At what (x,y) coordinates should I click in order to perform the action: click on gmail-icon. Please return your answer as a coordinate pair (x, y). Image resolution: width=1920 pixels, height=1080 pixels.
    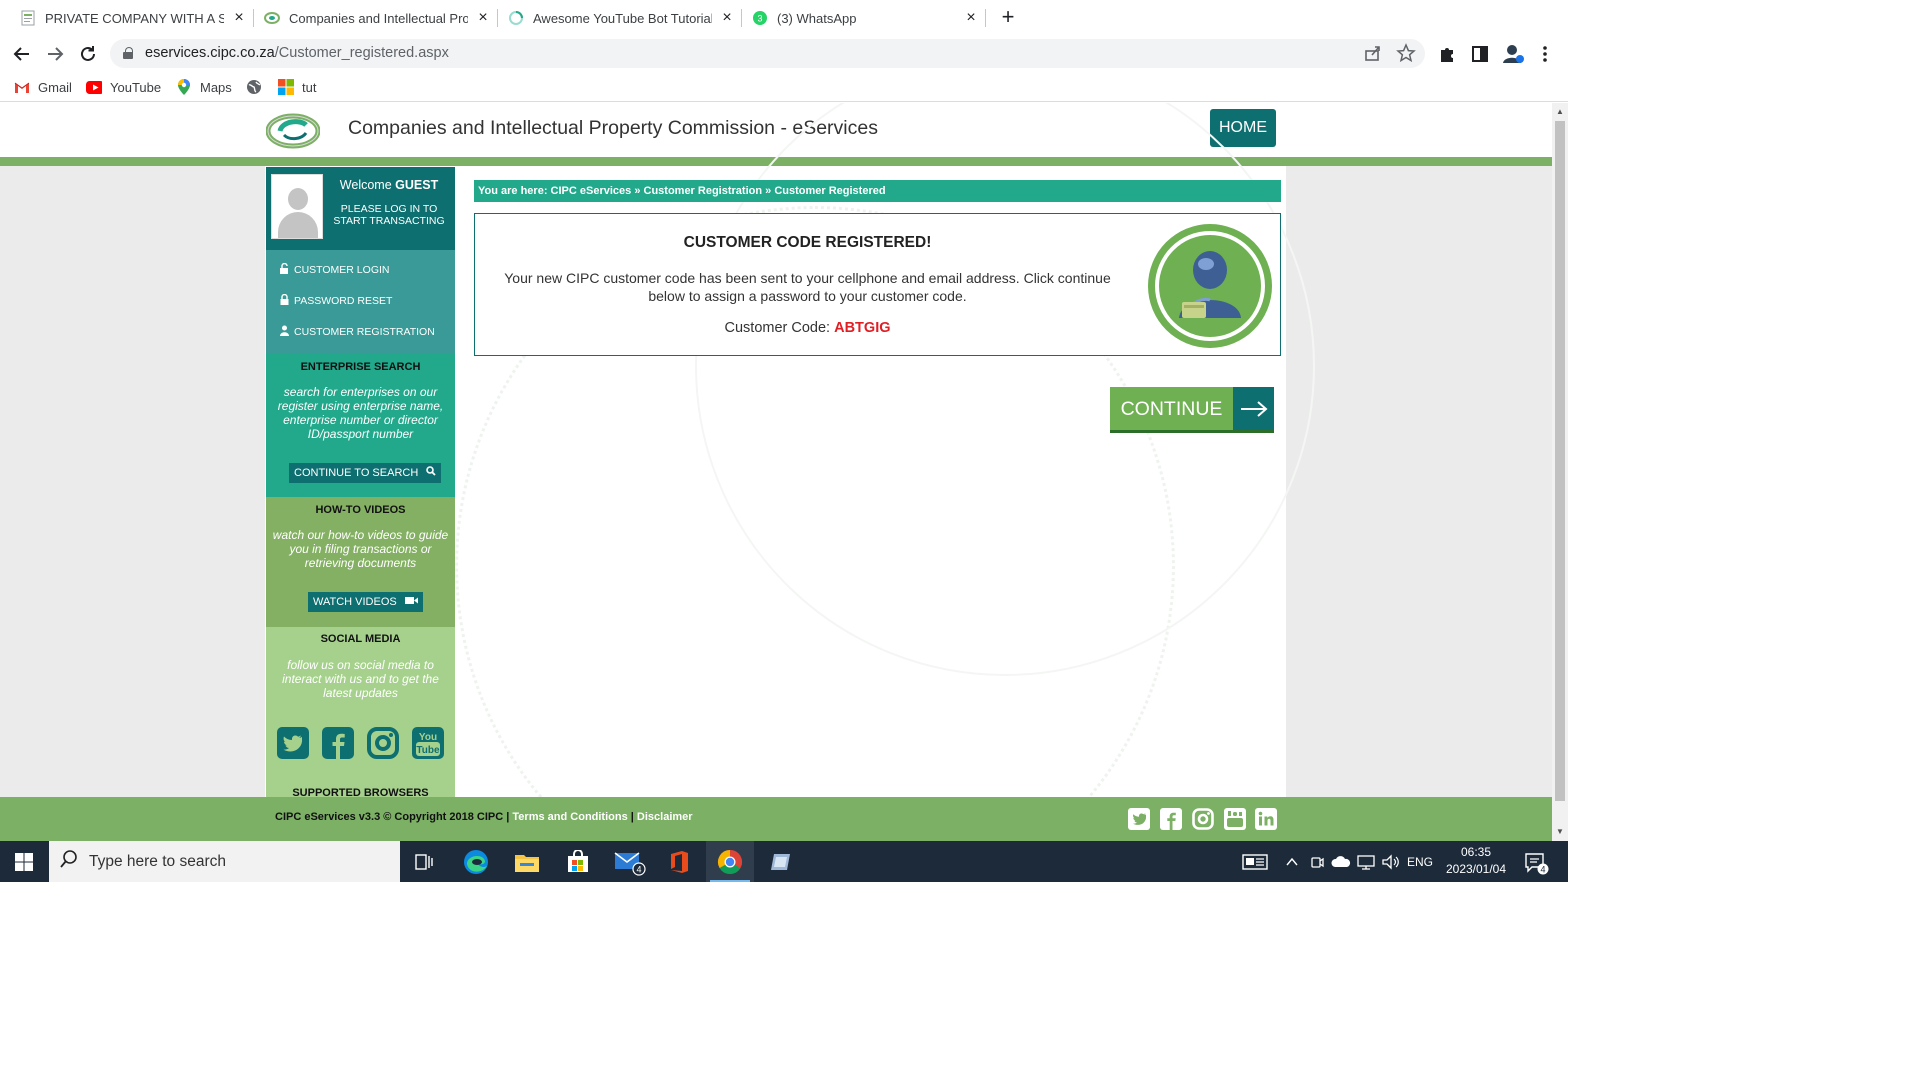
    Looking at the image, I should click on (22, 87).